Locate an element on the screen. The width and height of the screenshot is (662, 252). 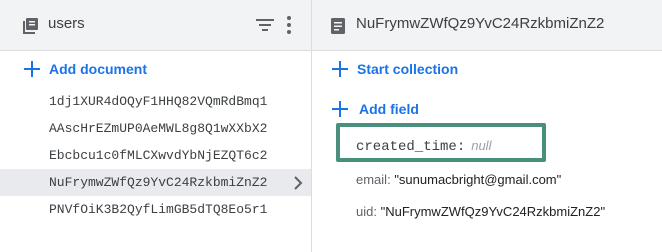
field-key: email: is located at coordinates (373, 179).